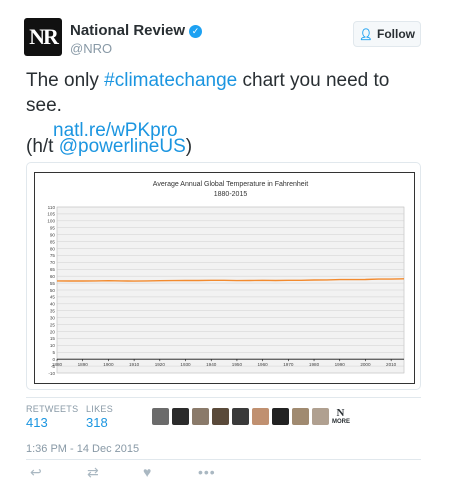  What do you see at coordinates (53, 255) in the screenshot?
I see `y-tick-label: 75` at bounding box center [53, 255].